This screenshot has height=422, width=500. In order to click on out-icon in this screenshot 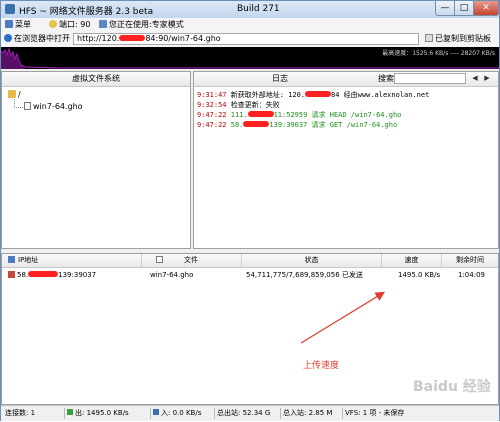, I will do `click(70, 412)`.